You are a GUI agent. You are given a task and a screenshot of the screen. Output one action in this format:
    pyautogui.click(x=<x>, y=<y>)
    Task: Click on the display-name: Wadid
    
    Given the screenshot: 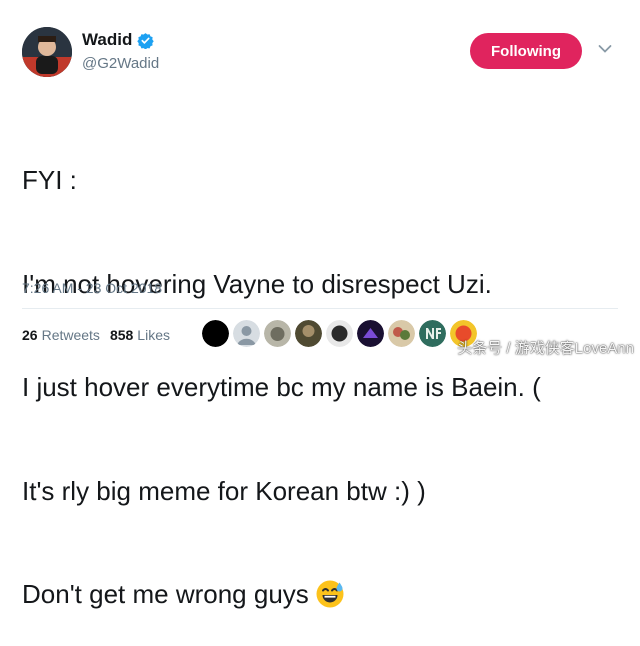 What is the action you would take?
    pyautogui.click(x=118, y=40)
    